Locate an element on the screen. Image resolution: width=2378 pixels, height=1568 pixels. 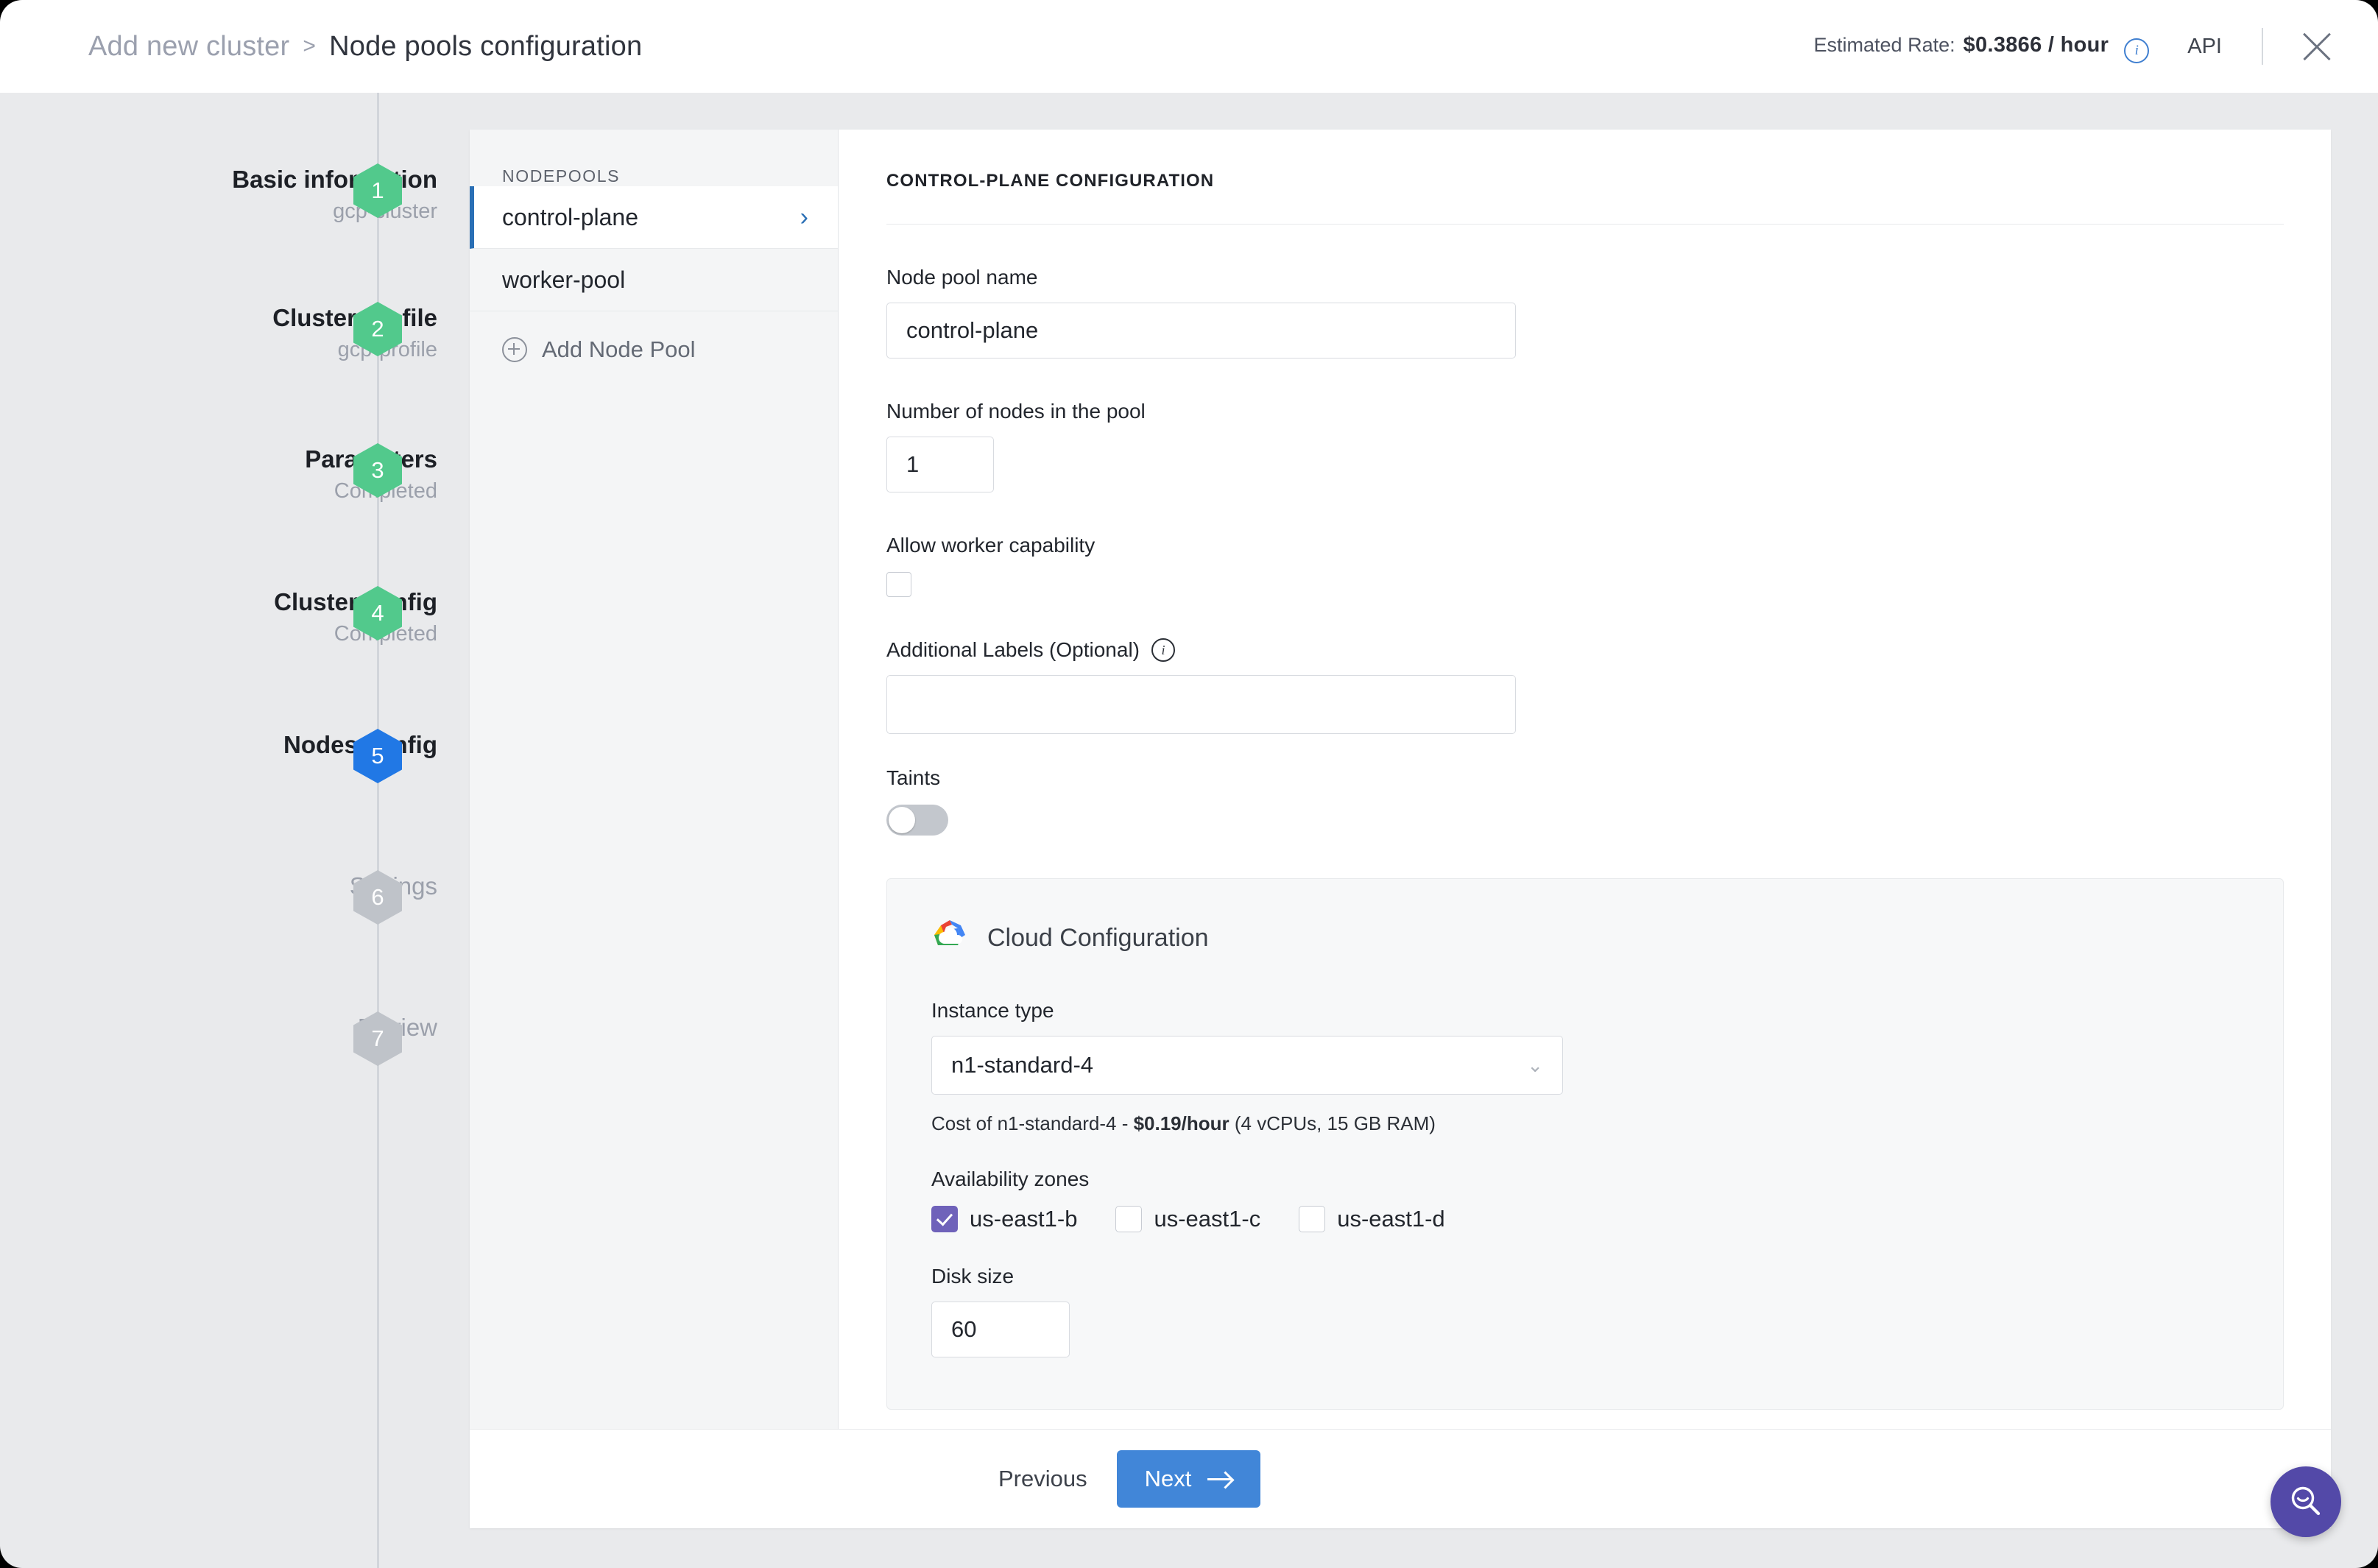
search-fab-button is located at coordinates (2306, 1502).